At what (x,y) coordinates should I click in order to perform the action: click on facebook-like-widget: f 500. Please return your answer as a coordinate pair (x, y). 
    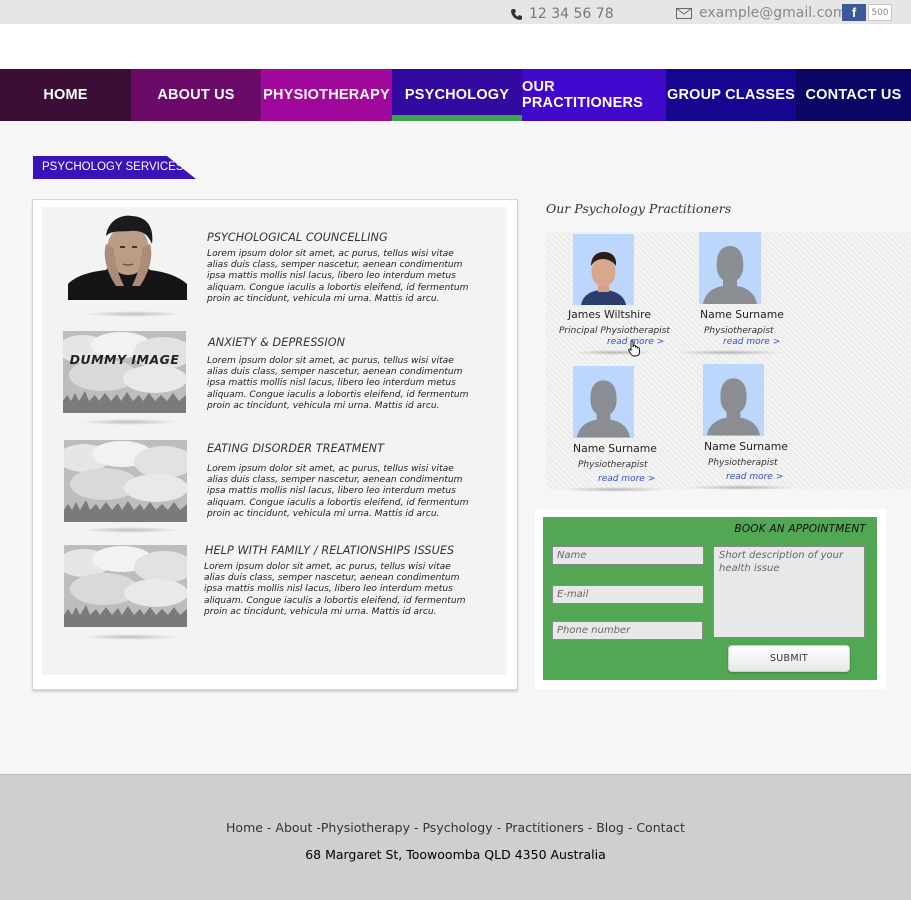
    Looking at the image, I should click on (867, 12).